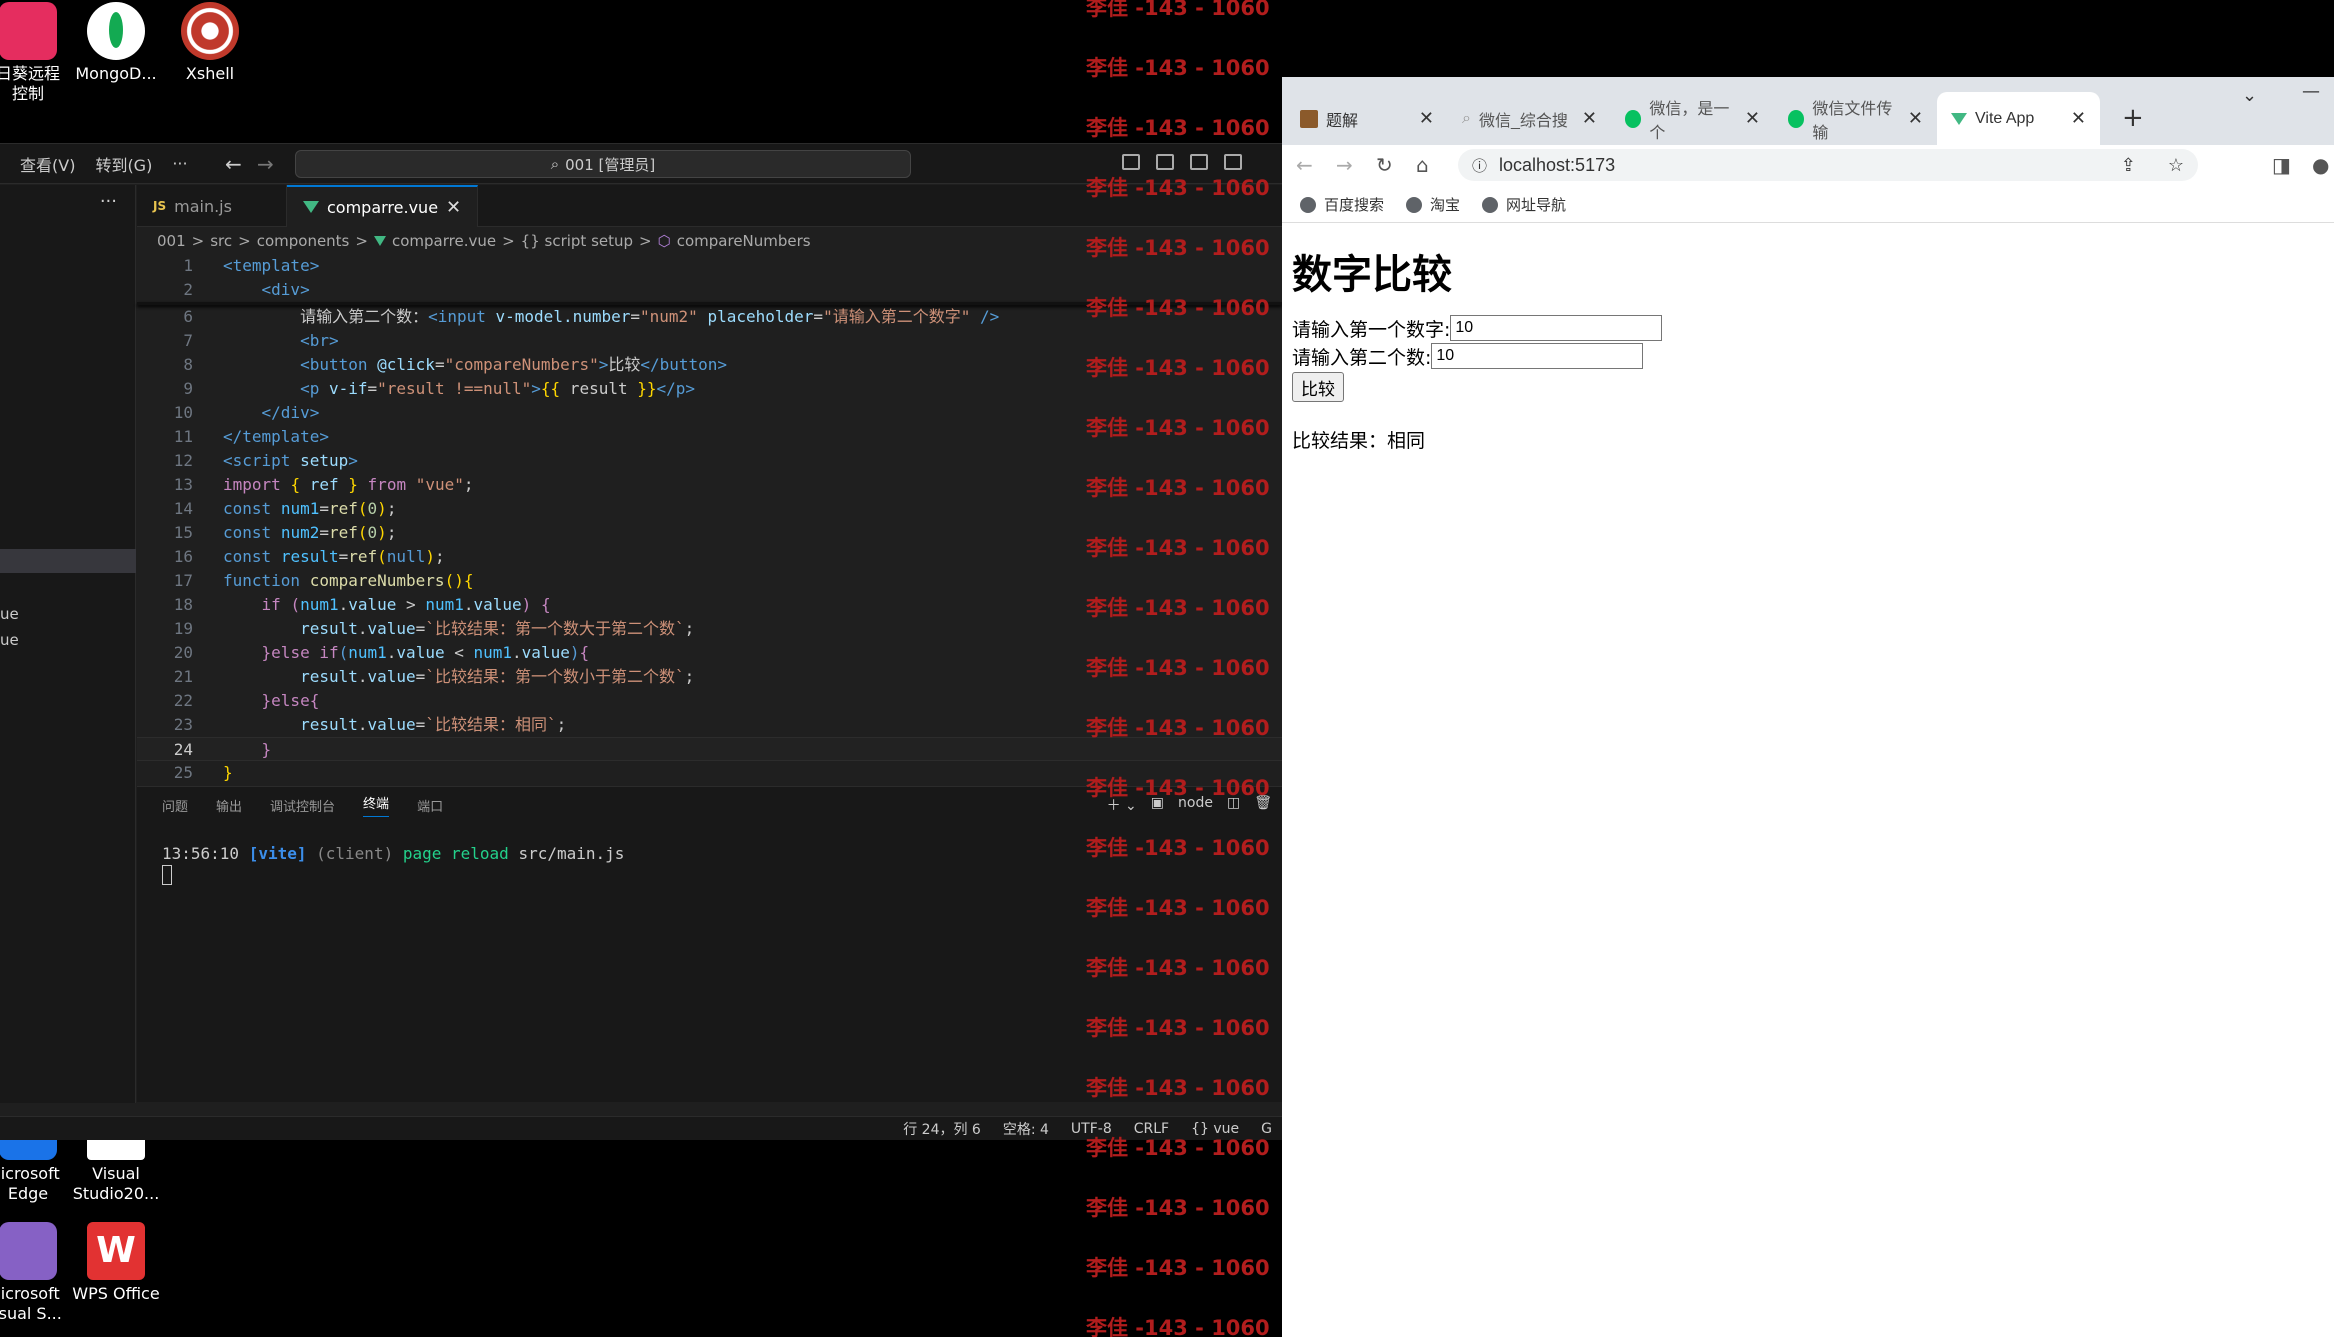 The image size is (2334, 1337). What do you see at coordinates (709, 701) in the screenshot?
I see `code-line: 22 }else{` at bounding box center [709, 701].